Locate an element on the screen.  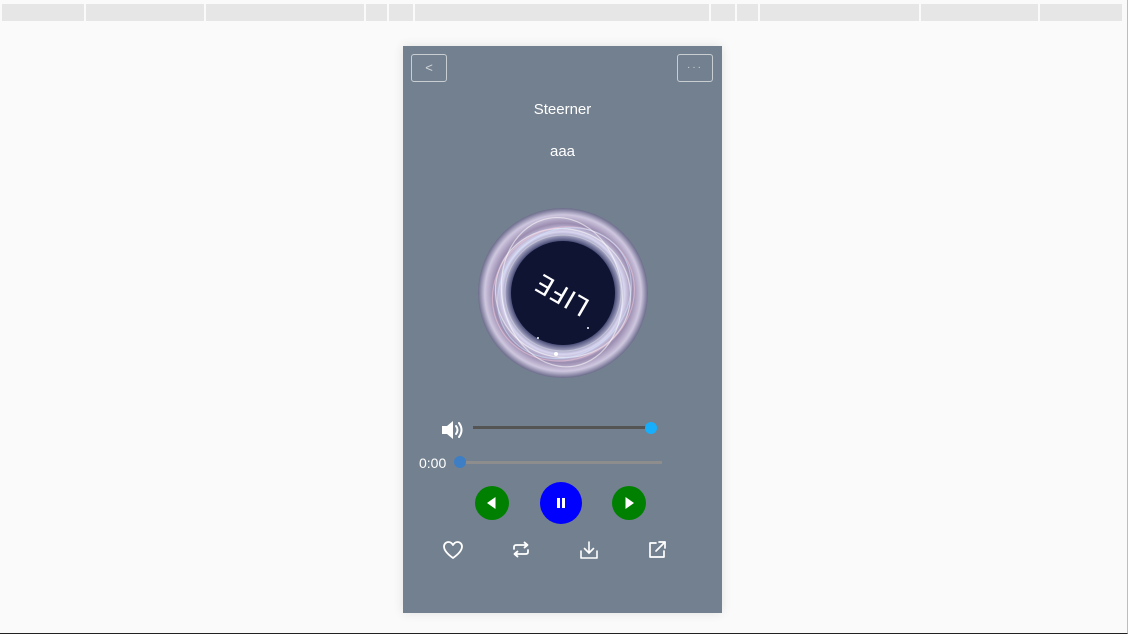
previous-button is located at coordinates (492, 503).